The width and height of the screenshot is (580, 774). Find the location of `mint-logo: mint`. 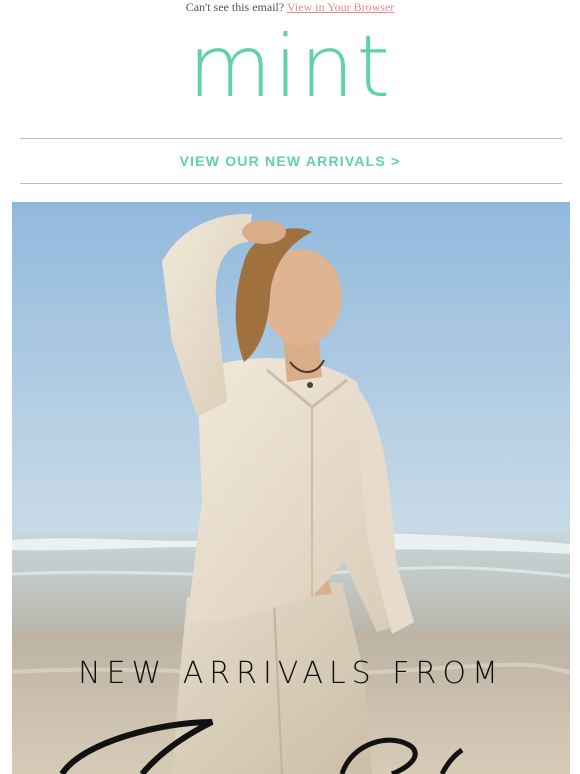

mint-logo: mint is located at coordinates (290, 67).